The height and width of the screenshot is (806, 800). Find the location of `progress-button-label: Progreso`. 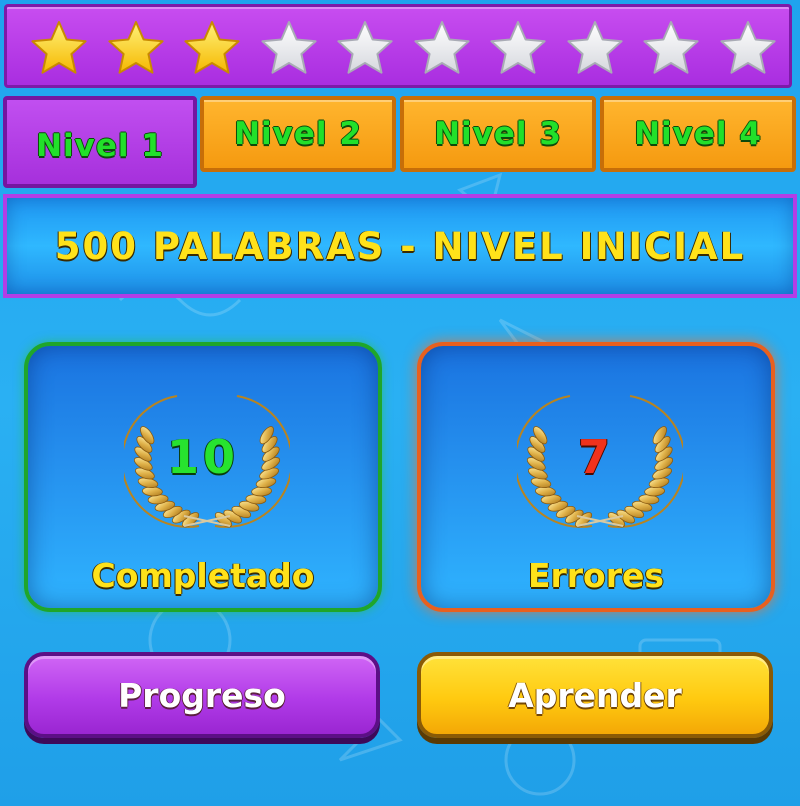

progress-button-label: Progreso is located at coordinates (202, 695).